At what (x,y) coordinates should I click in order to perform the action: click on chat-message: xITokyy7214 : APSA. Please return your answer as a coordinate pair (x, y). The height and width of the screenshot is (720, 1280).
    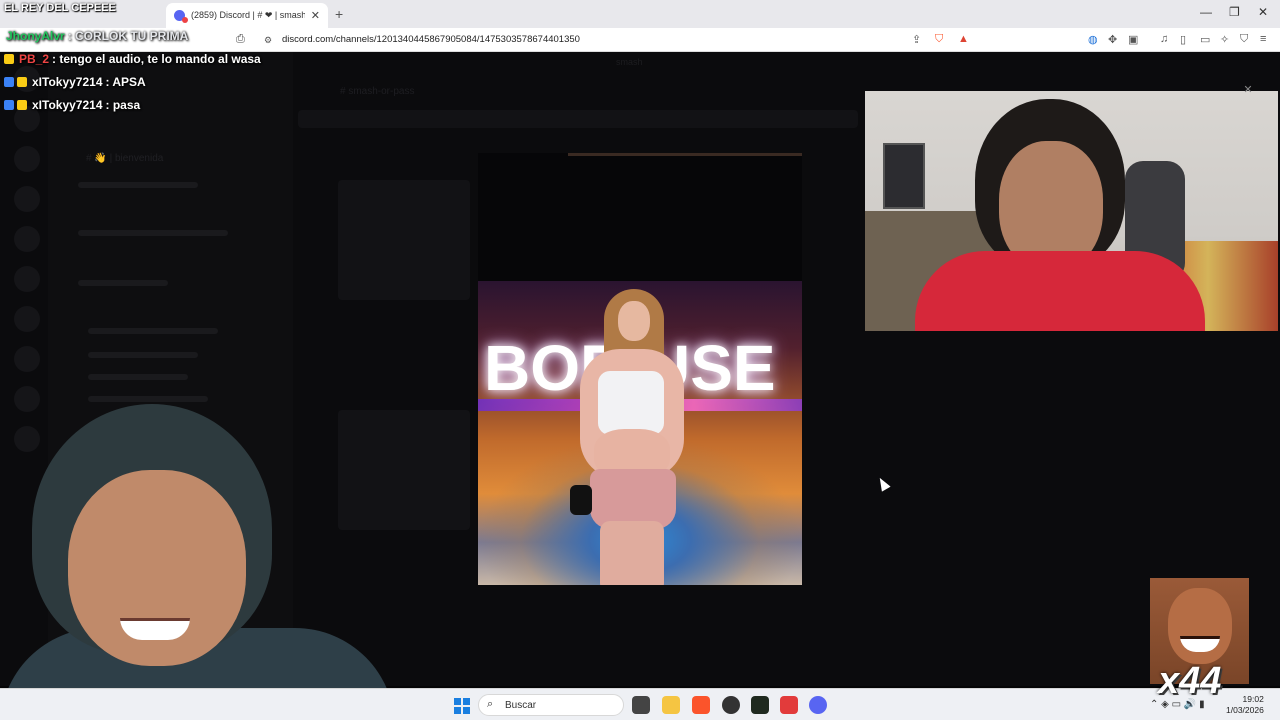
    Looking at the image, I should click on (132, 81).